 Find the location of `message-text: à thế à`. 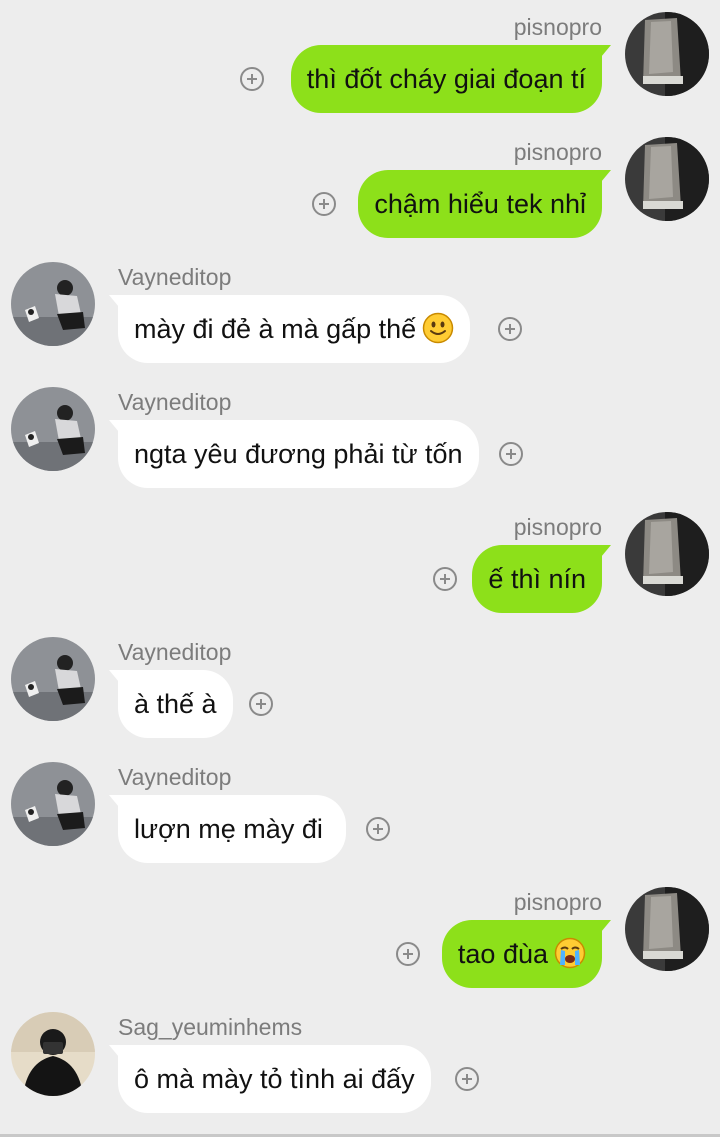

message-text: à thế à is located at coordinates (175, 704).